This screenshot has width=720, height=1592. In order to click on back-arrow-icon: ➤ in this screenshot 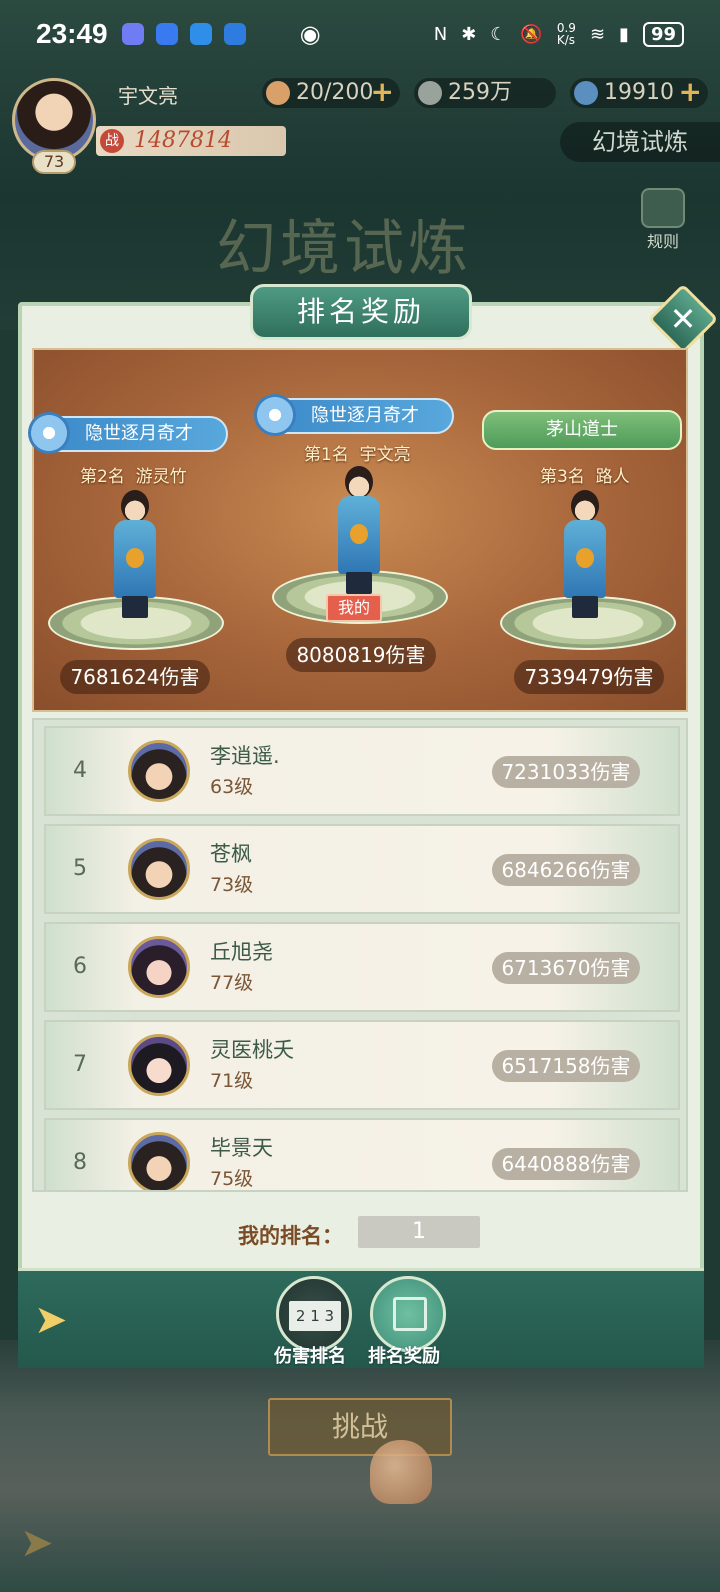, I will do `click(65, 1320)`.